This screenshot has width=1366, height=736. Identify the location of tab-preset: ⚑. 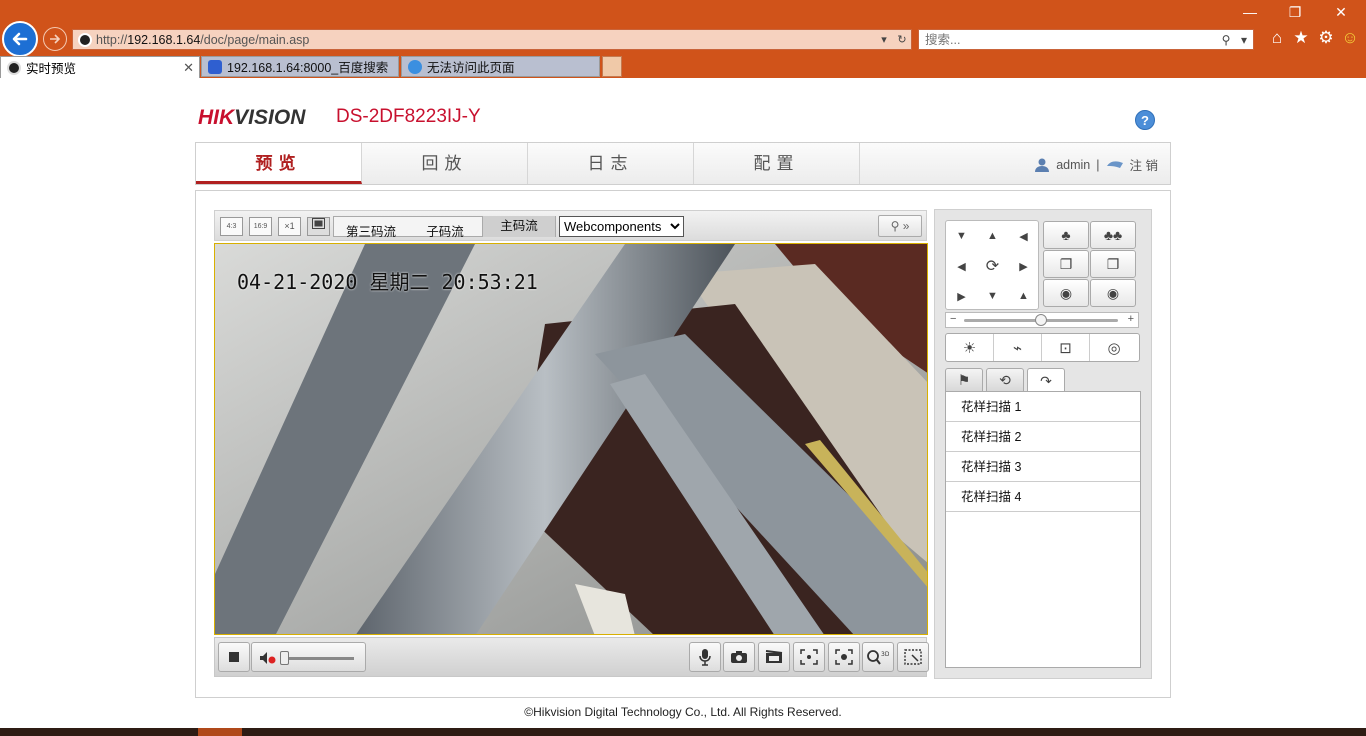
(964, 379).